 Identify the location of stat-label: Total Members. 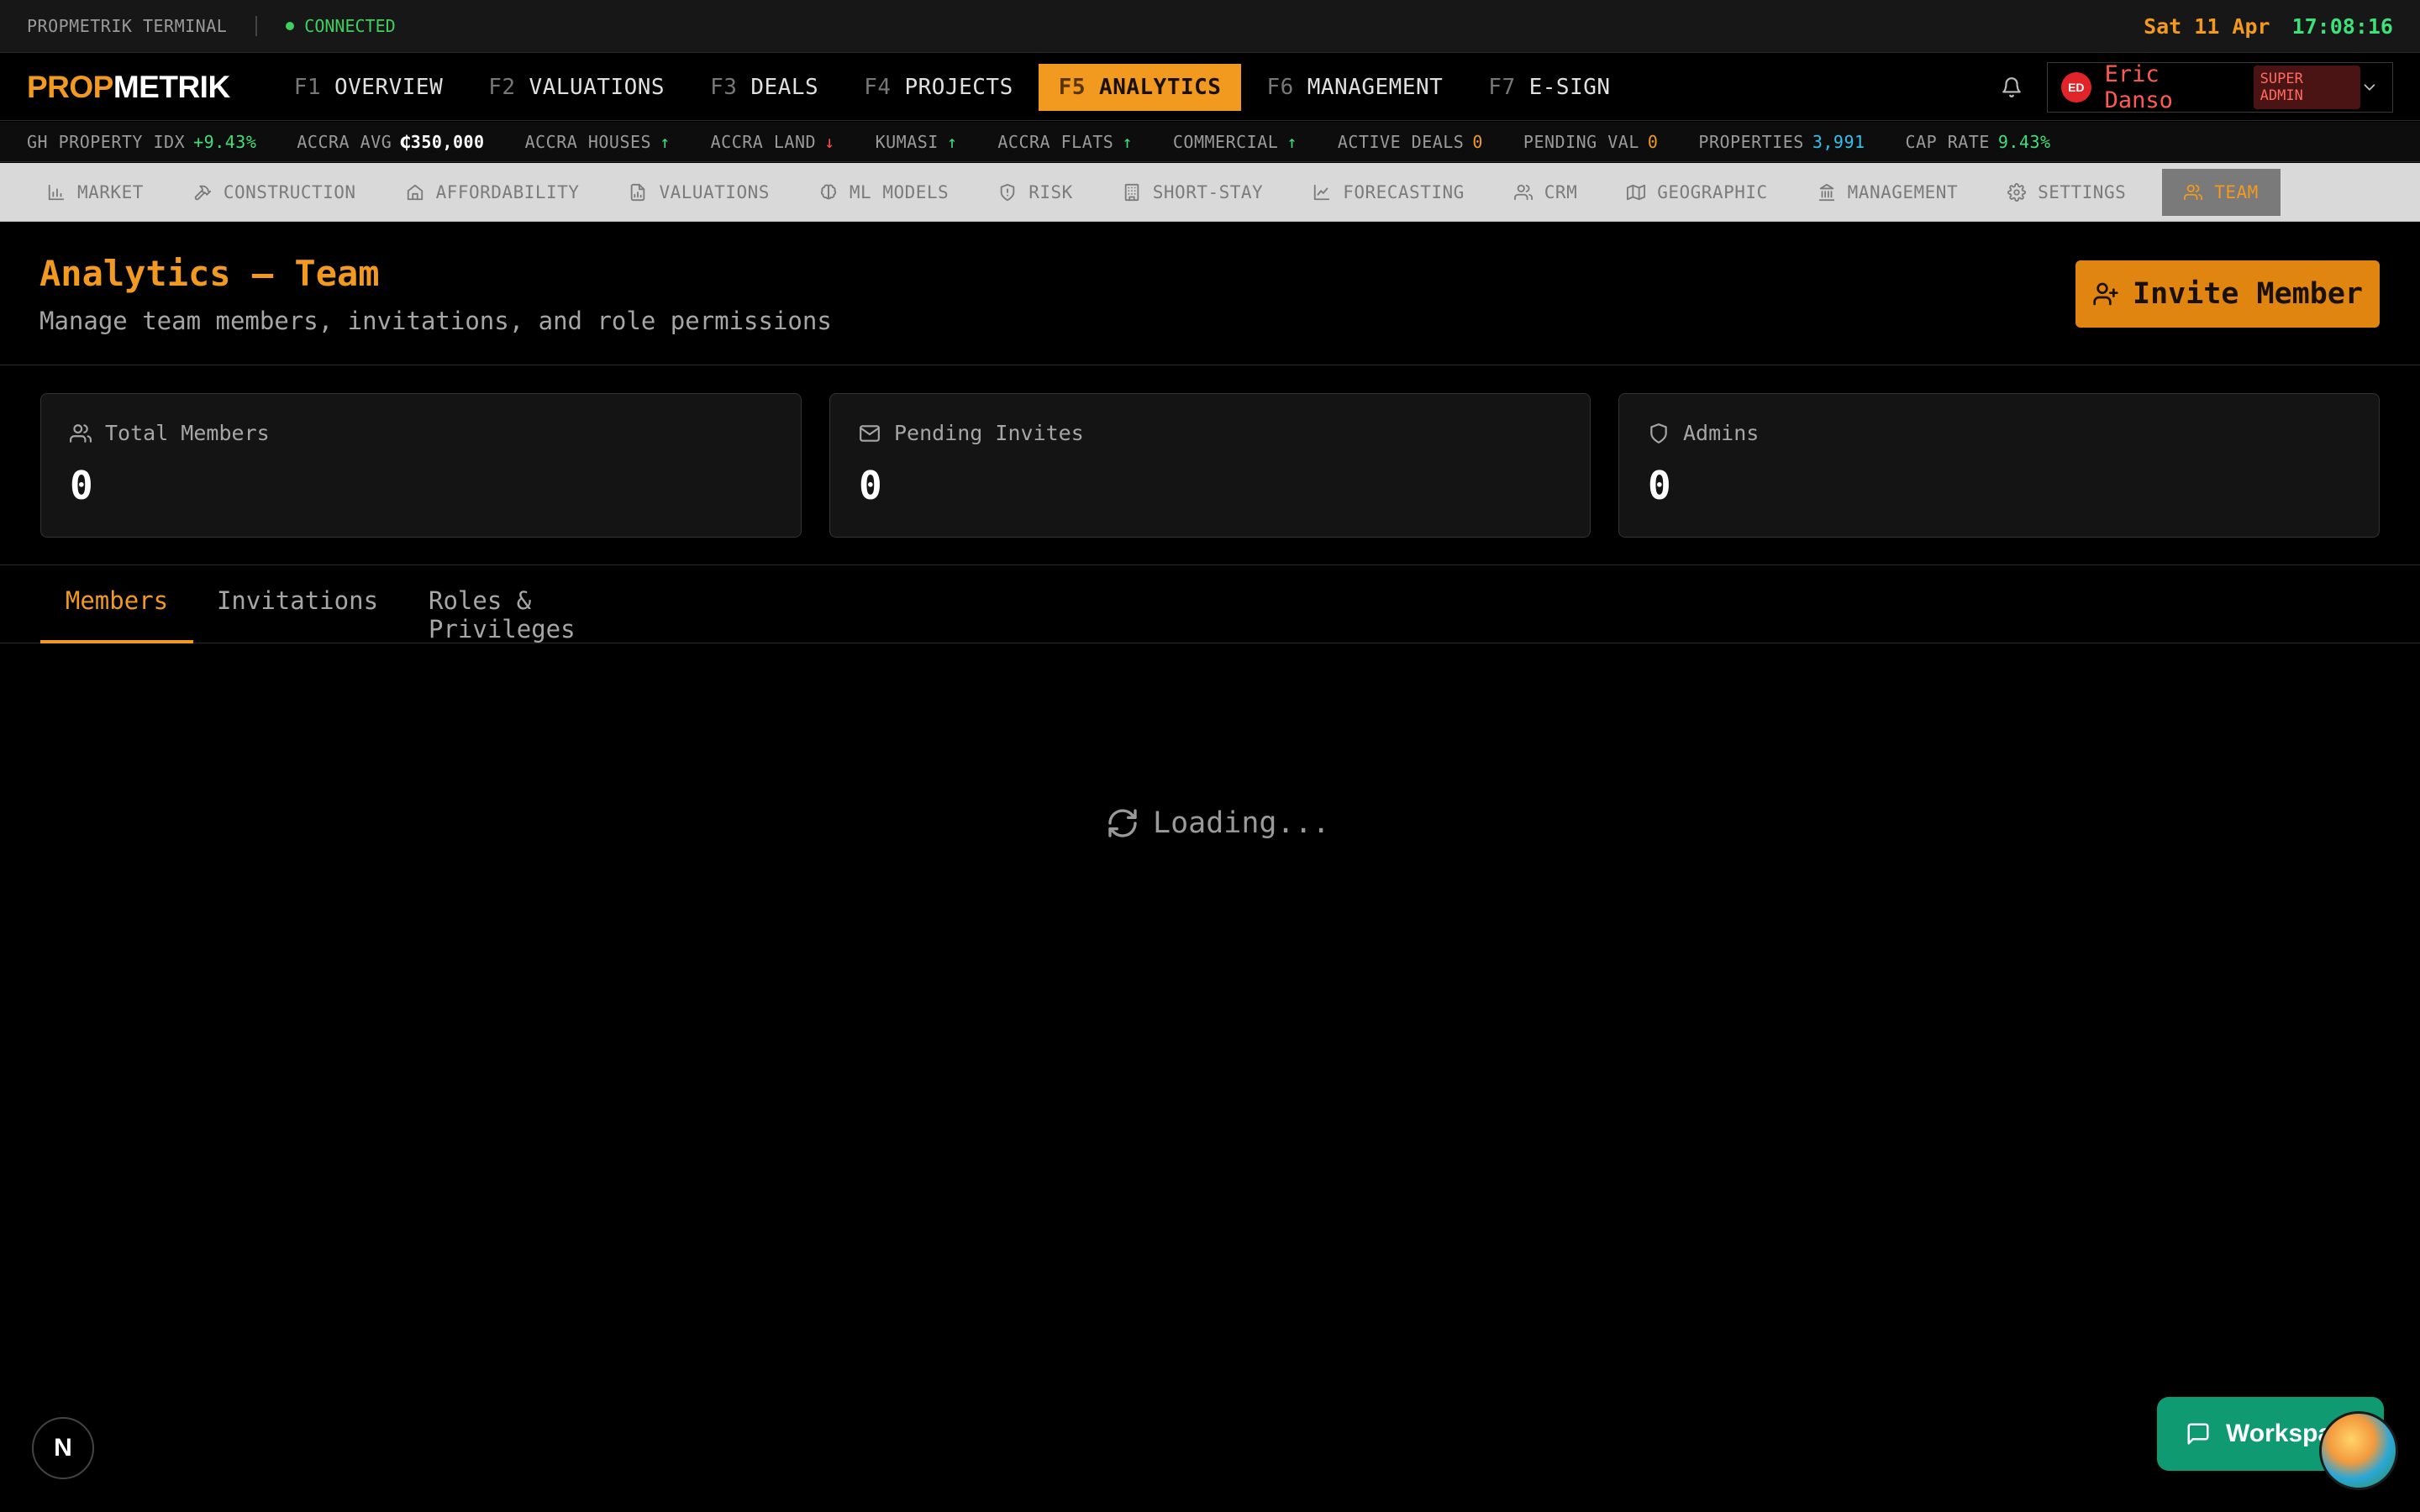
(170, 433).